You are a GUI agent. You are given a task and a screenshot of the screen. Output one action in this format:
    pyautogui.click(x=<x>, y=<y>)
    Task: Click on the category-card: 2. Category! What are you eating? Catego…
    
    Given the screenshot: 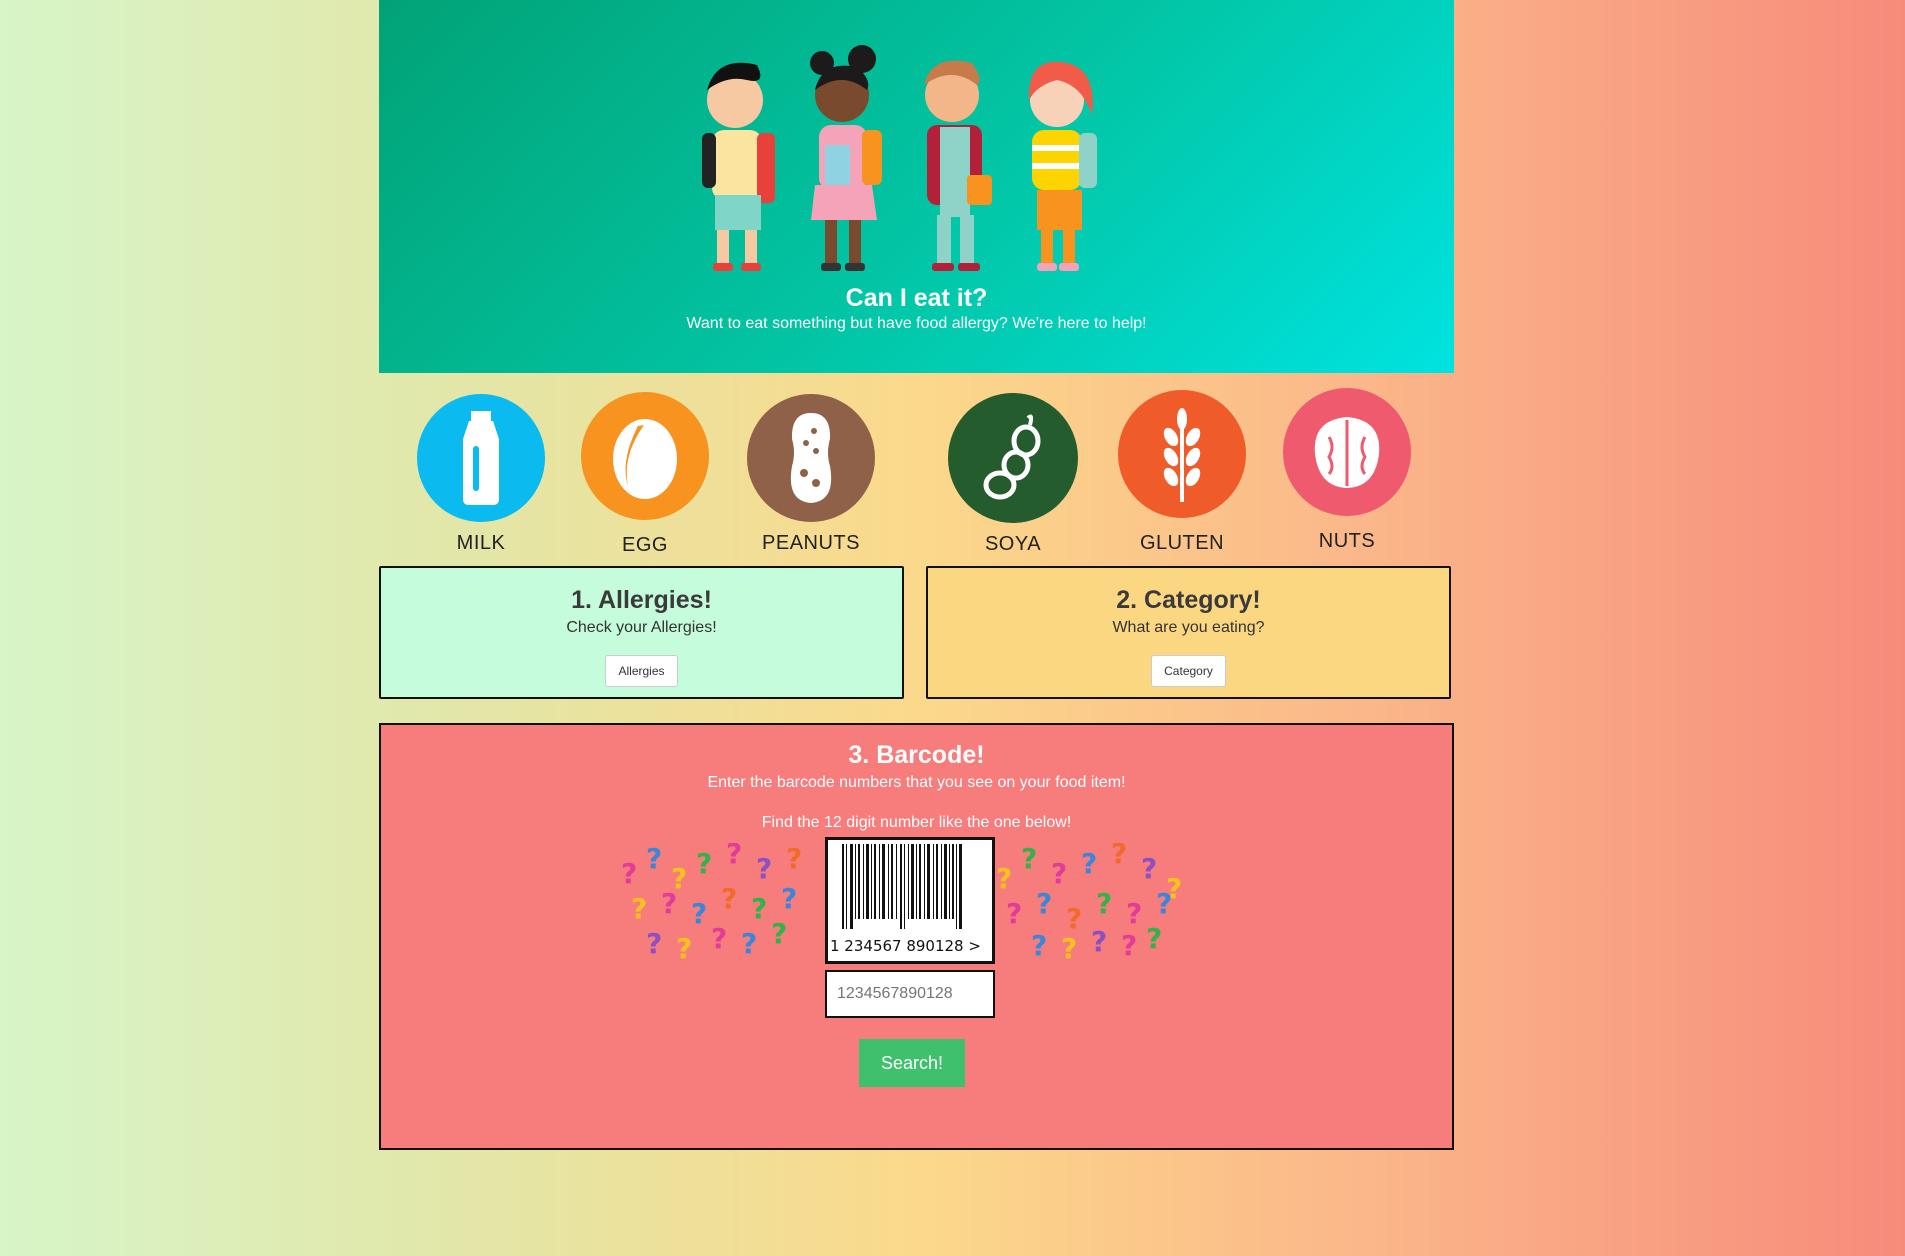 What is the action you would take?
    pyautogui.click(x=1188, y=632)
    